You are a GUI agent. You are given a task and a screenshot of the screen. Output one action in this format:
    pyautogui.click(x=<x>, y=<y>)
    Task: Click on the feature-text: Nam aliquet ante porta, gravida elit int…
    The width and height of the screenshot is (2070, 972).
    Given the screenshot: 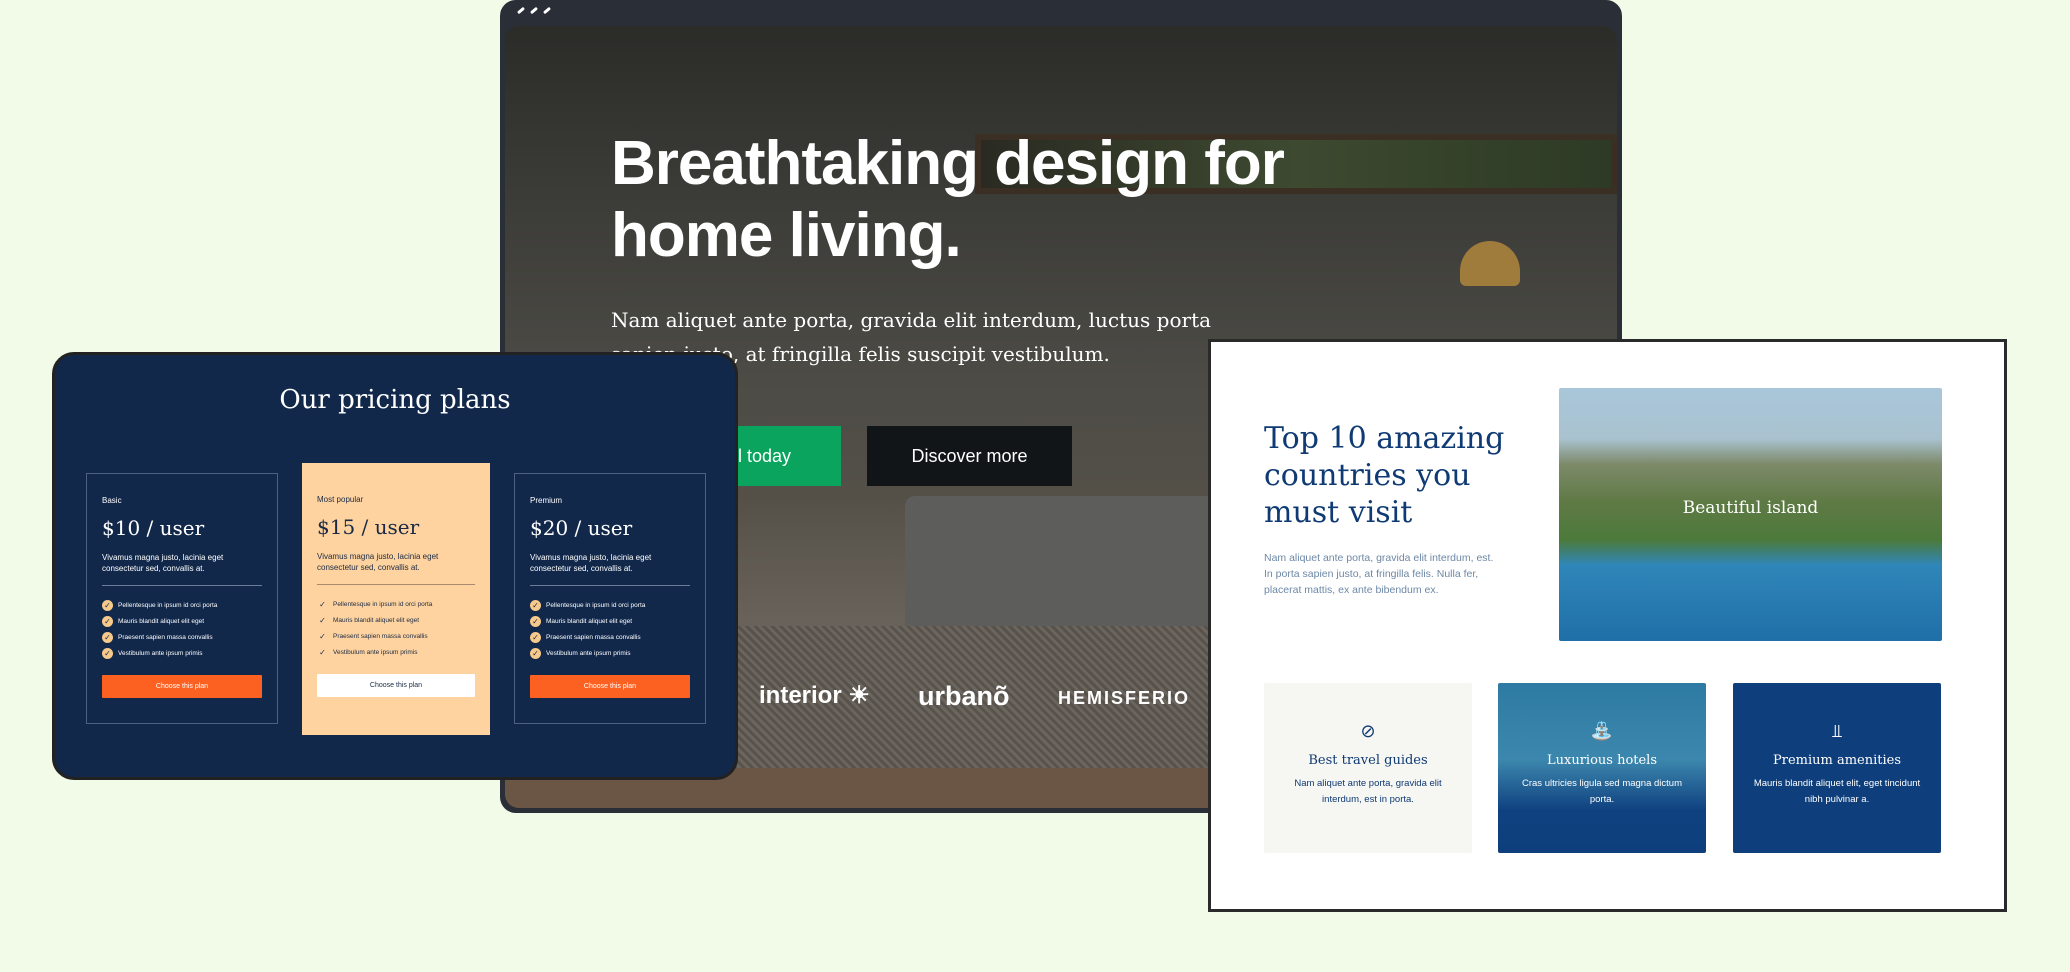 What is the action you would take?
    pyautogui.click(x=1368, y=791)
    